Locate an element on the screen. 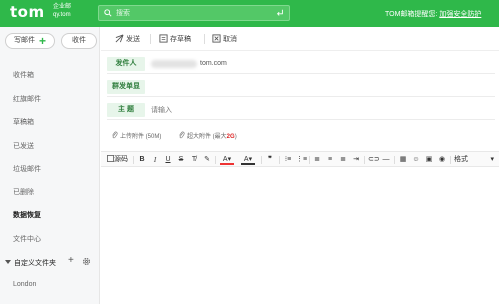 Image resolution: width=499 pixels, height=304 pixels. gear-icon is located at coordinates (86, 261).